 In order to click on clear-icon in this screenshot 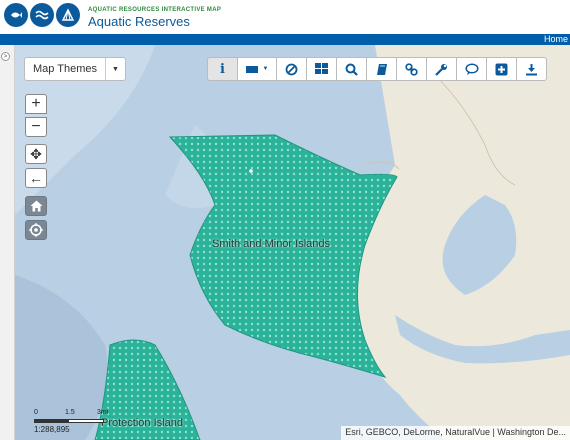, I will do `click(291, 69)`.